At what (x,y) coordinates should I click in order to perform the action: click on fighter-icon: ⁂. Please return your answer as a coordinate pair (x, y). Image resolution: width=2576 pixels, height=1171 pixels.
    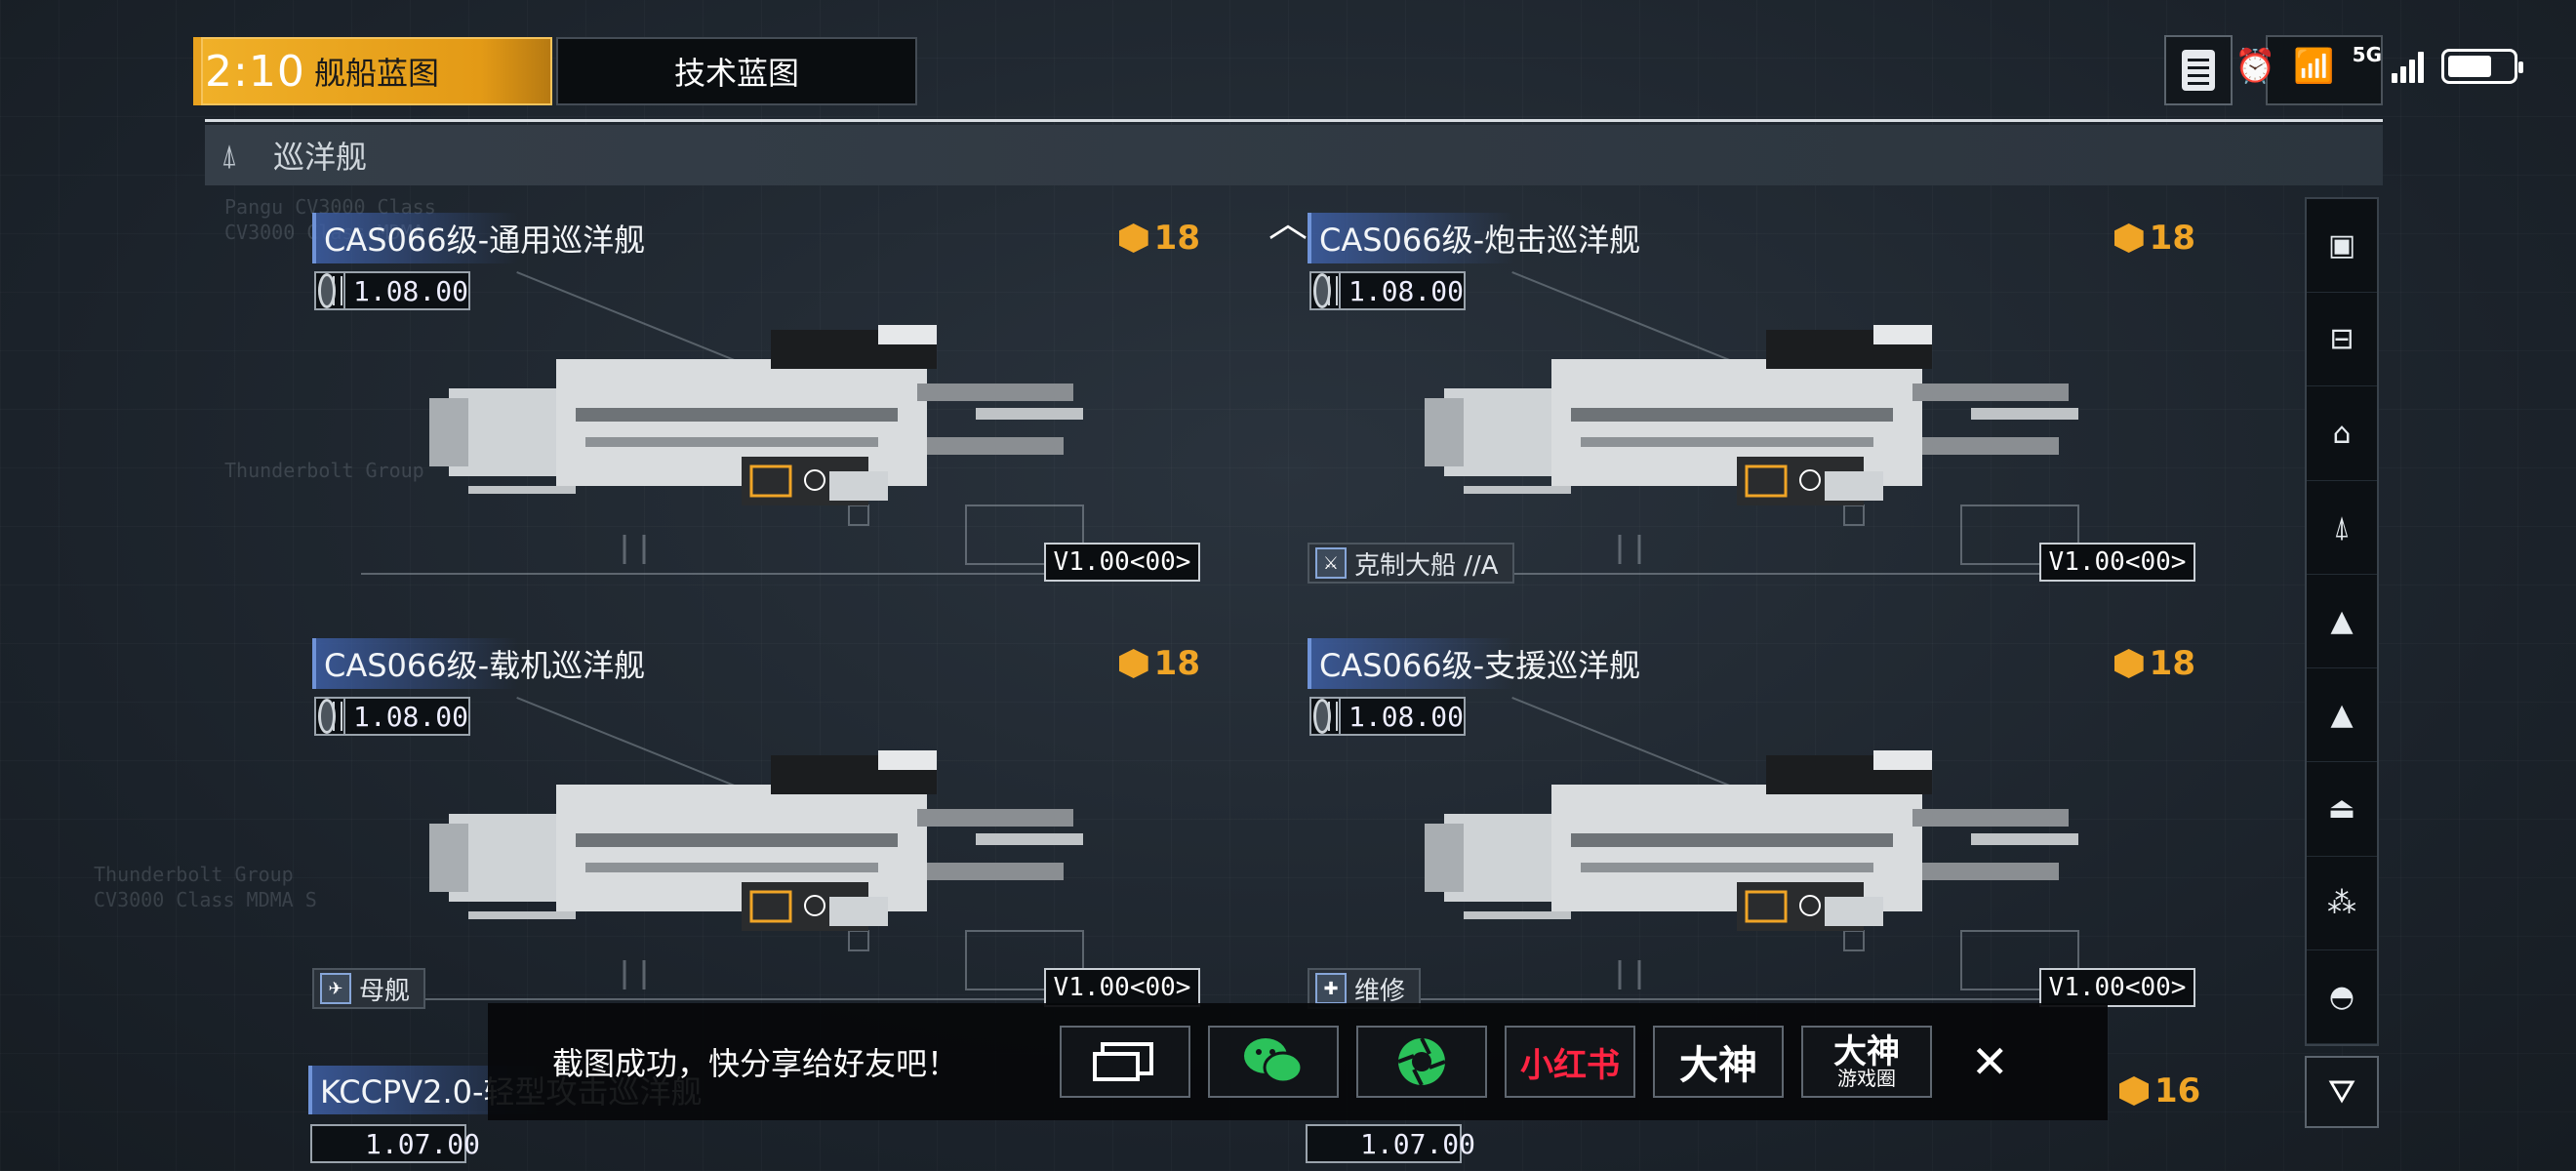
    Looking at the image, I should click on (2342, 903).